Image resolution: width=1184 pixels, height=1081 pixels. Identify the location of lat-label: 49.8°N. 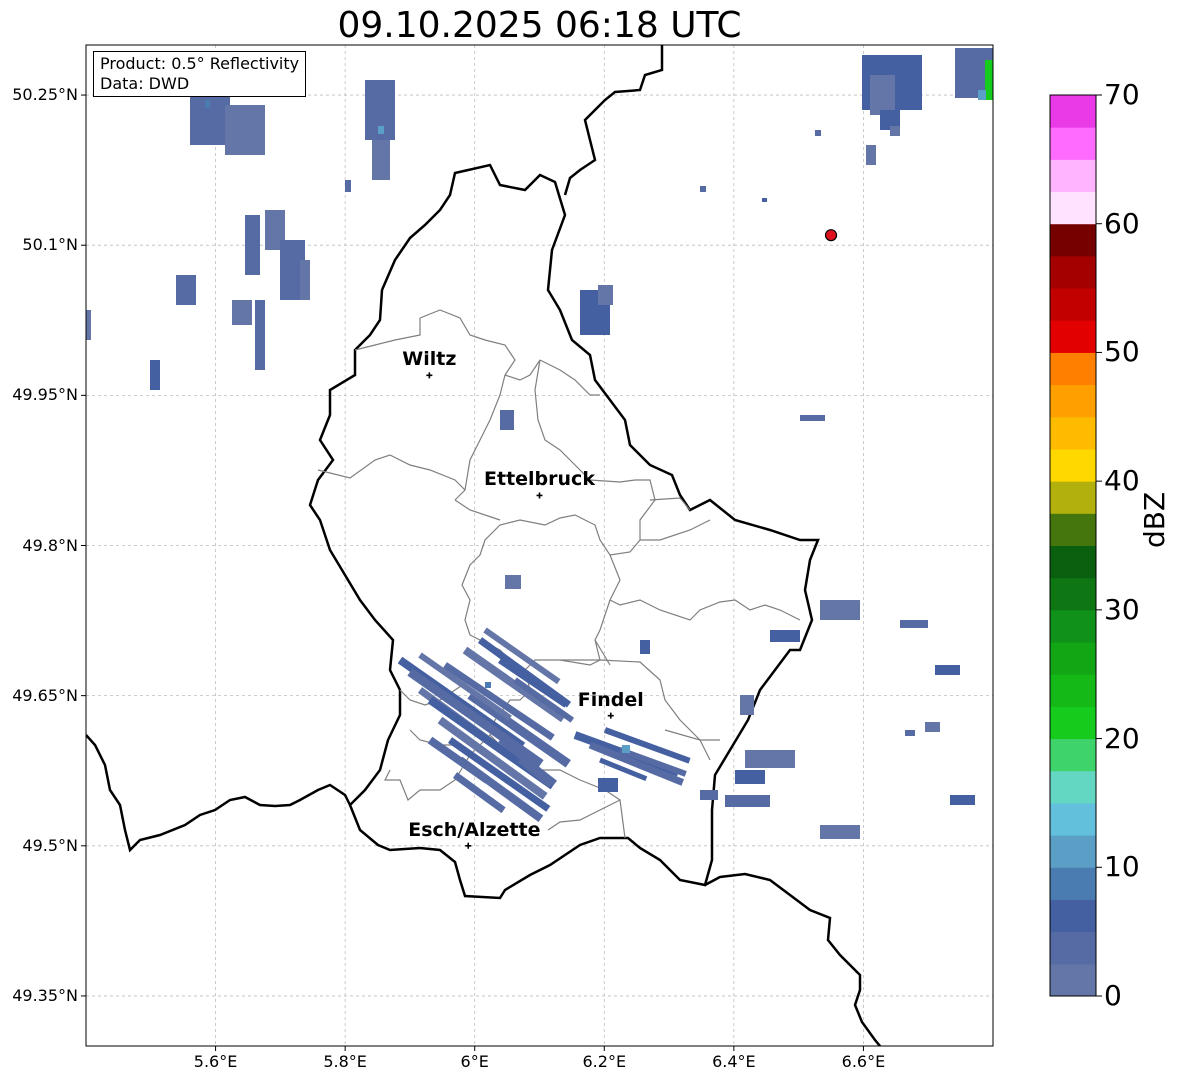
(50, 545).